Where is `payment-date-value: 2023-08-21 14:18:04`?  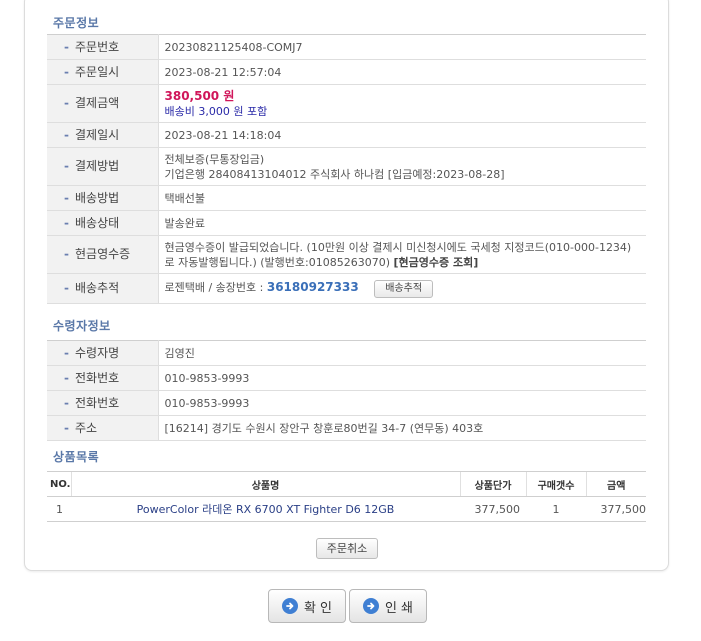 payment-date-value: 2023-08-21 14:18:04 is located at coordinates (402, 135).